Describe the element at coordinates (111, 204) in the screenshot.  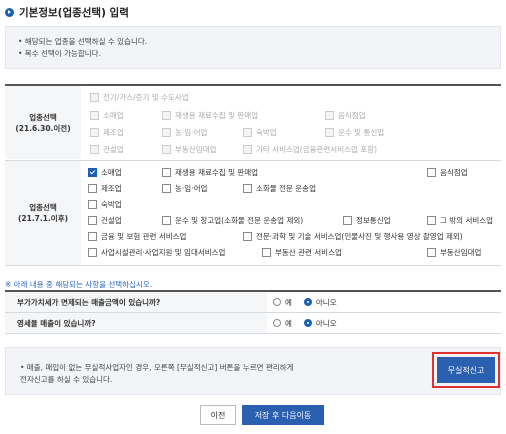
I see `checkbox-label: 숙박업` at that location.